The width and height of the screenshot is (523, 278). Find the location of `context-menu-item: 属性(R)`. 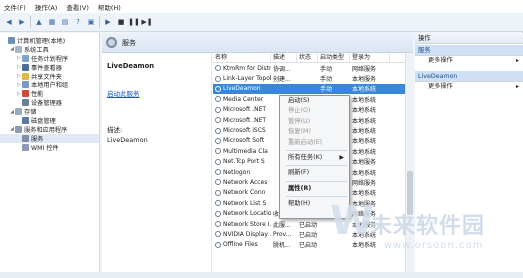

context-menu-item: 属性(R) is located at coordinates (314, 189).